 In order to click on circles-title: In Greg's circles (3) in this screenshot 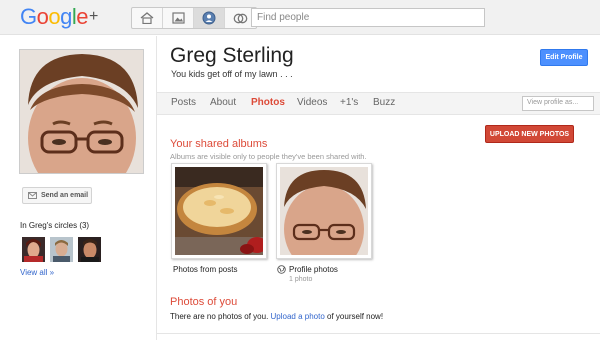, I will do `click(55, 225)`.